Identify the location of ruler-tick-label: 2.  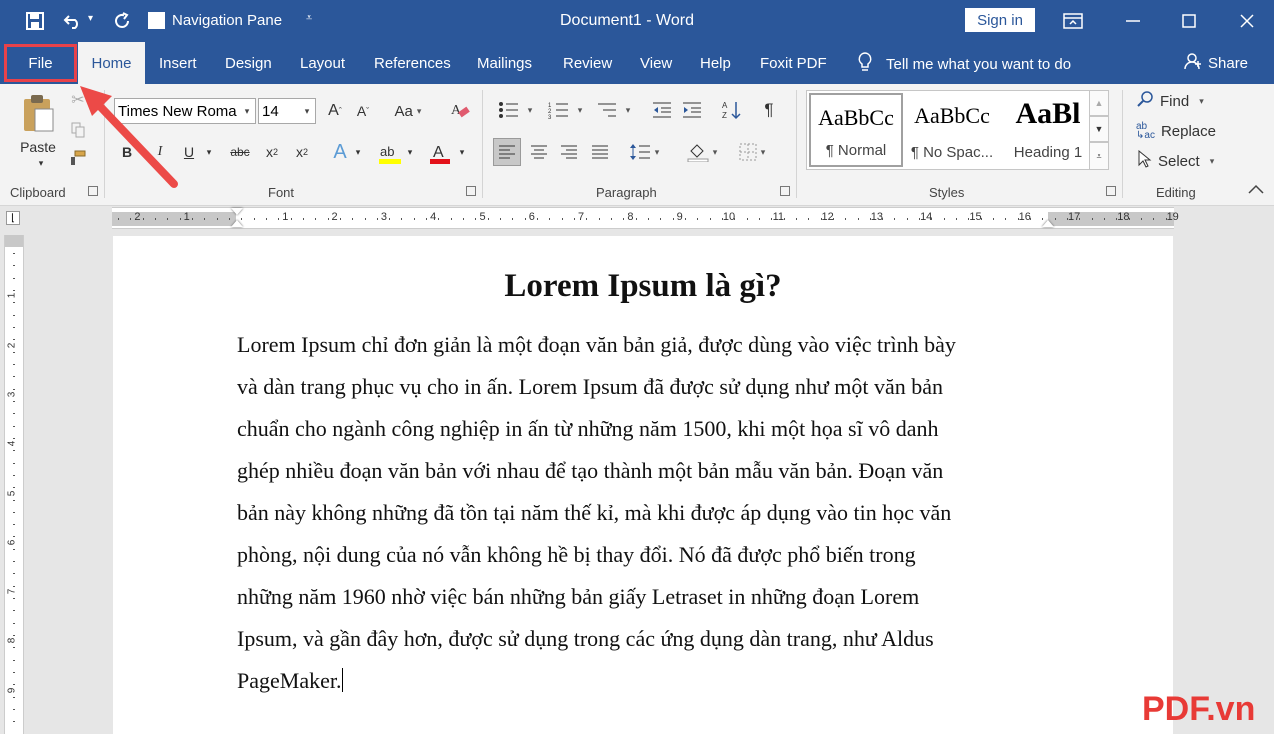
(334, 217).